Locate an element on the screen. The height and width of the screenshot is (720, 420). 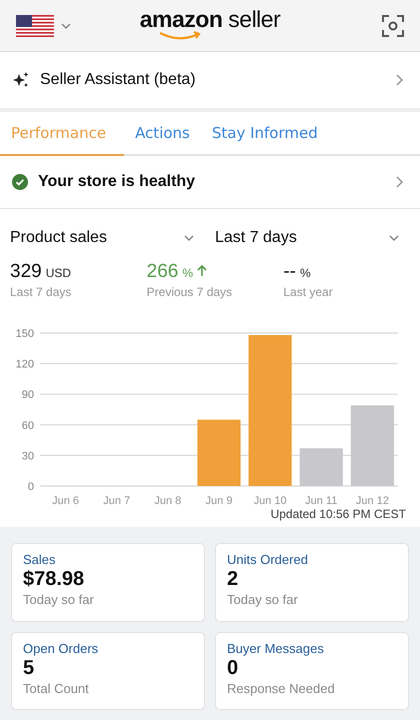
stat-unit: USD is located at coordinates (59, 273).